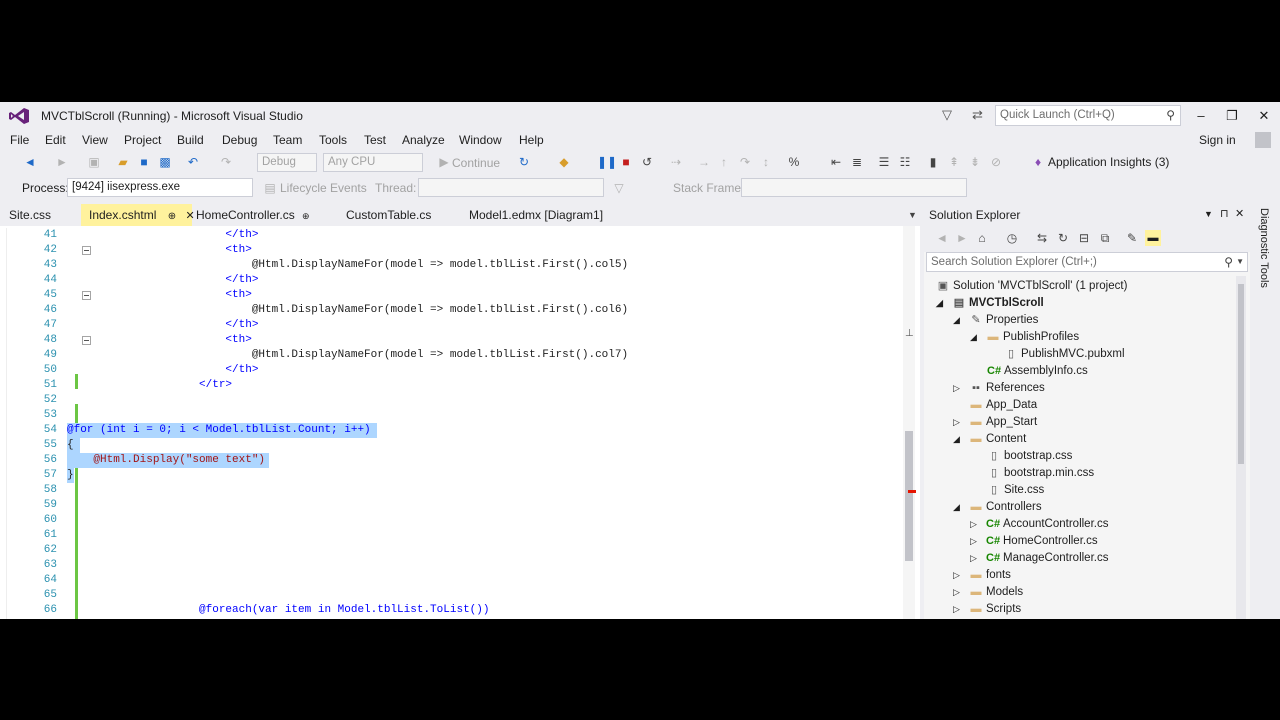  I want to click on menu-analyze: Analyze, so click(423, 140).